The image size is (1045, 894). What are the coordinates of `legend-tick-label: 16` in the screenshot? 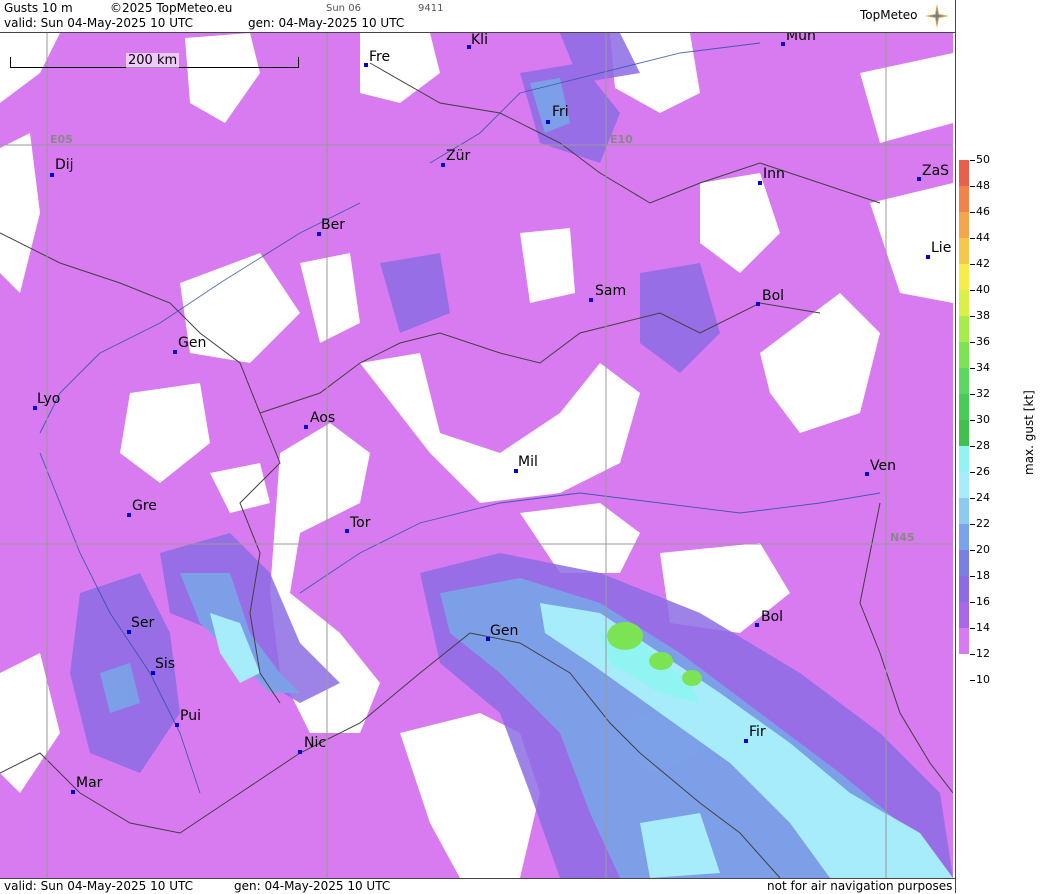 It's located at (983, 601).